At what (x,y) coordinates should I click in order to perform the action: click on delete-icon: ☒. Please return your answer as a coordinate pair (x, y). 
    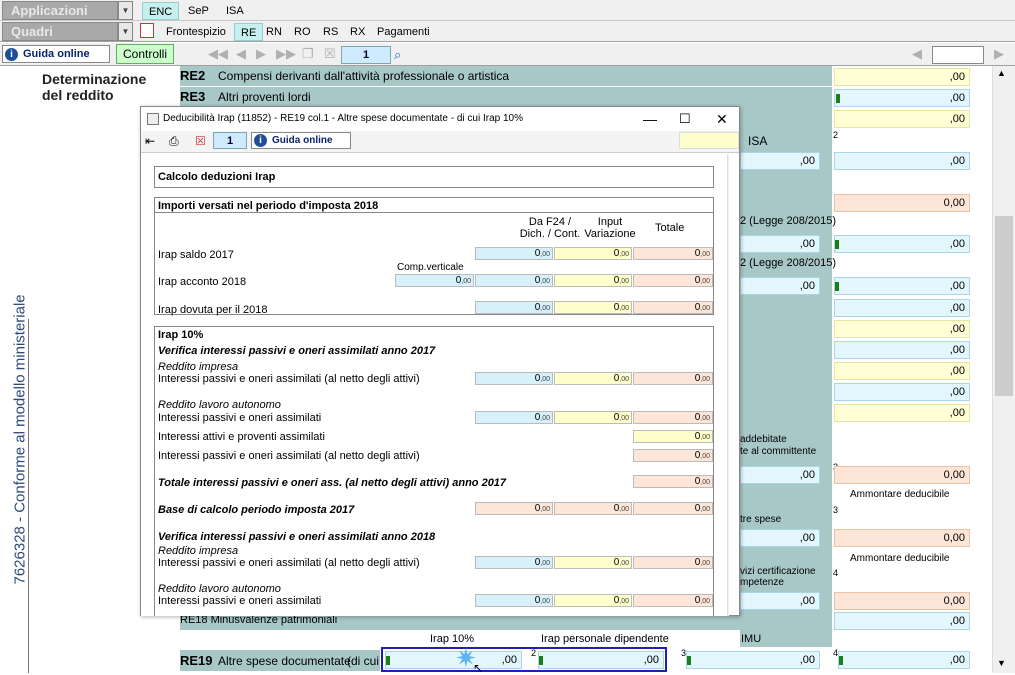
    Looking at the image, I should click on (200, 141).